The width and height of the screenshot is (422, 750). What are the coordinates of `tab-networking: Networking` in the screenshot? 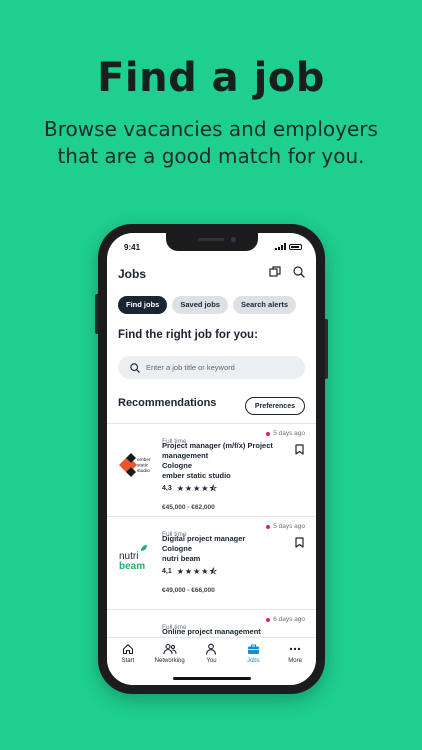 It's located at (170, 653).